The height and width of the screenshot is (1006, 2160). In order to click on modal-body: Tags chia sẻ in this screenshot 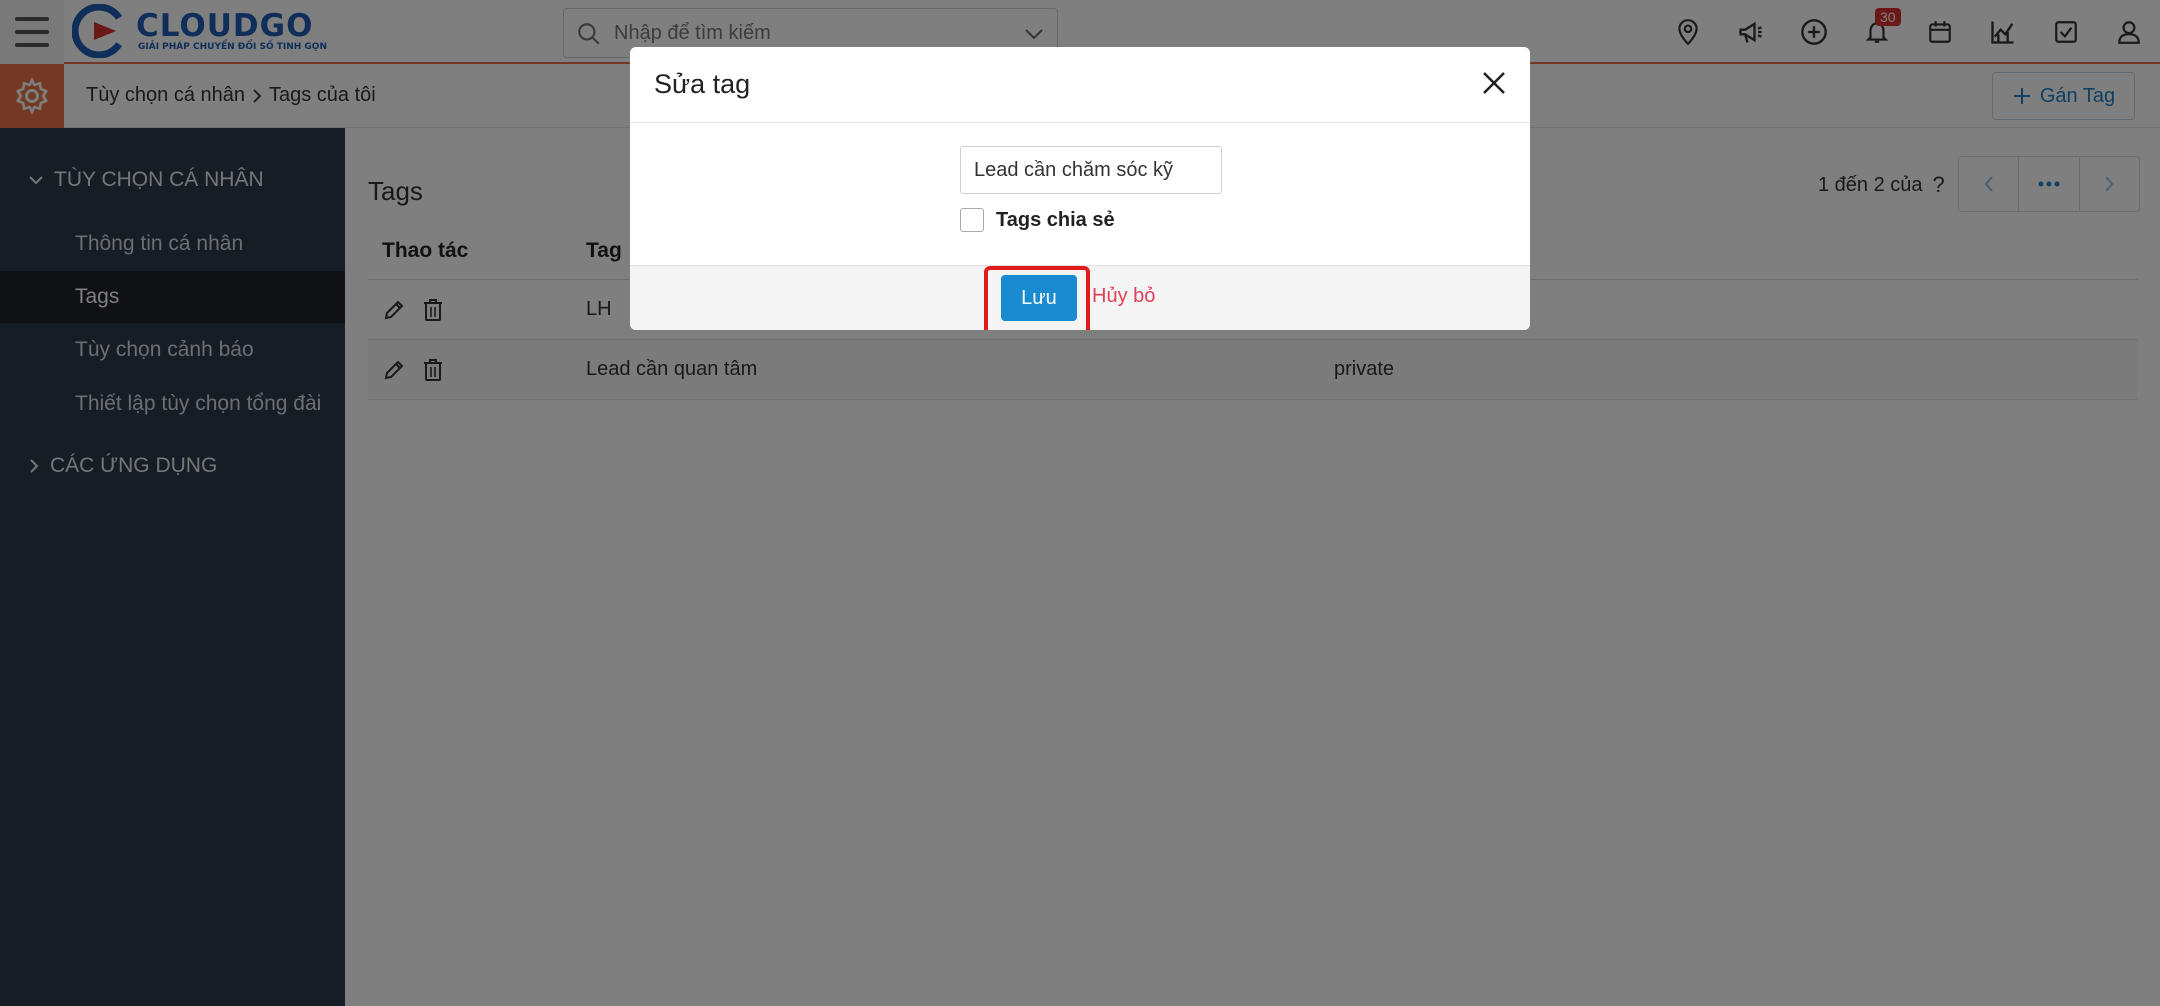, I will do `click(1080, 194)`.